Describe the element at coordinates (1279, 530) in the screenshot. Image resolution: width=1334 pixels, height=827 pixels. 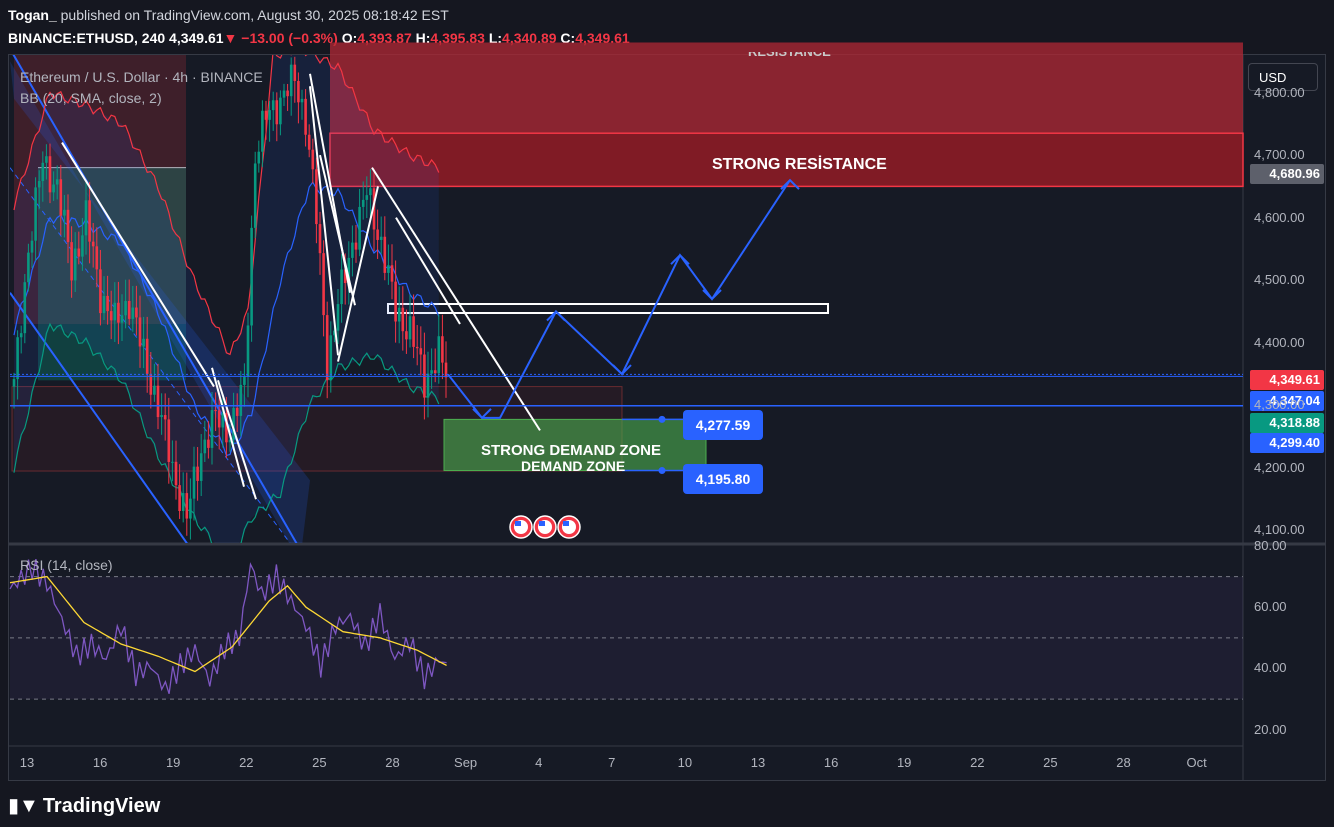
I see `price-axis-tick: 4,100.00` at that location.